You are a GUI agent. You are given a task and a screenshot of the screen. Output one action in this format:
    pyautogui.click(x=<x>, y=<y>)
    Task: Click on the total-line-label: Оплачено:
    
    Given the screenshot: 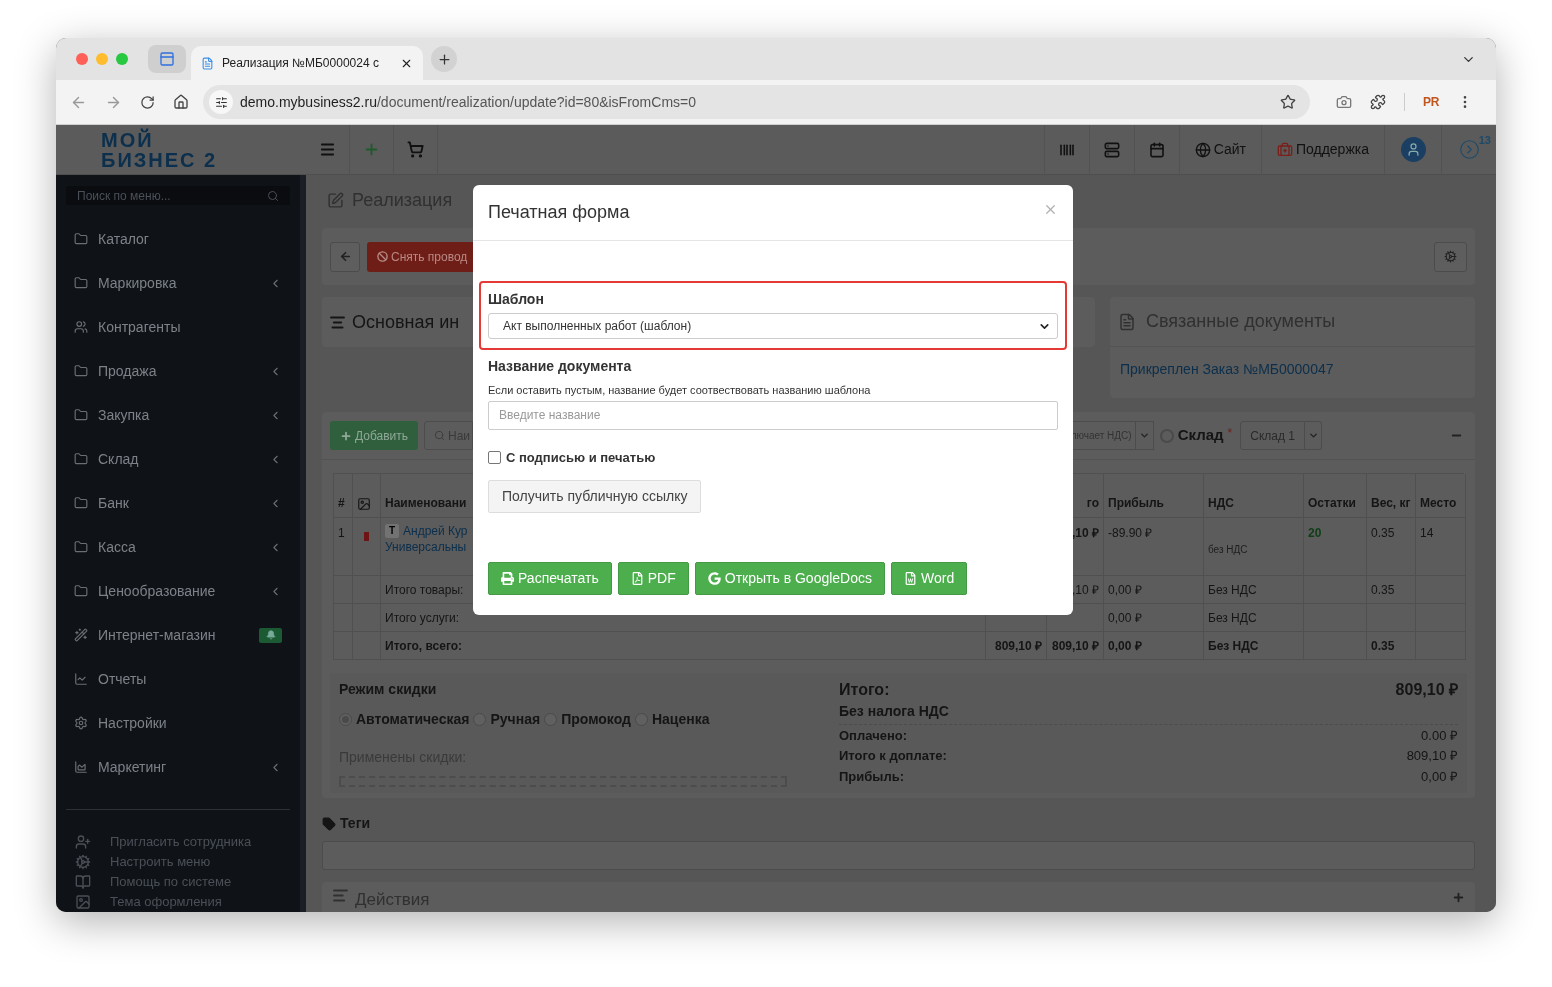 What is the action you would take?
    pyautogui.click(x=873, y=735)
    